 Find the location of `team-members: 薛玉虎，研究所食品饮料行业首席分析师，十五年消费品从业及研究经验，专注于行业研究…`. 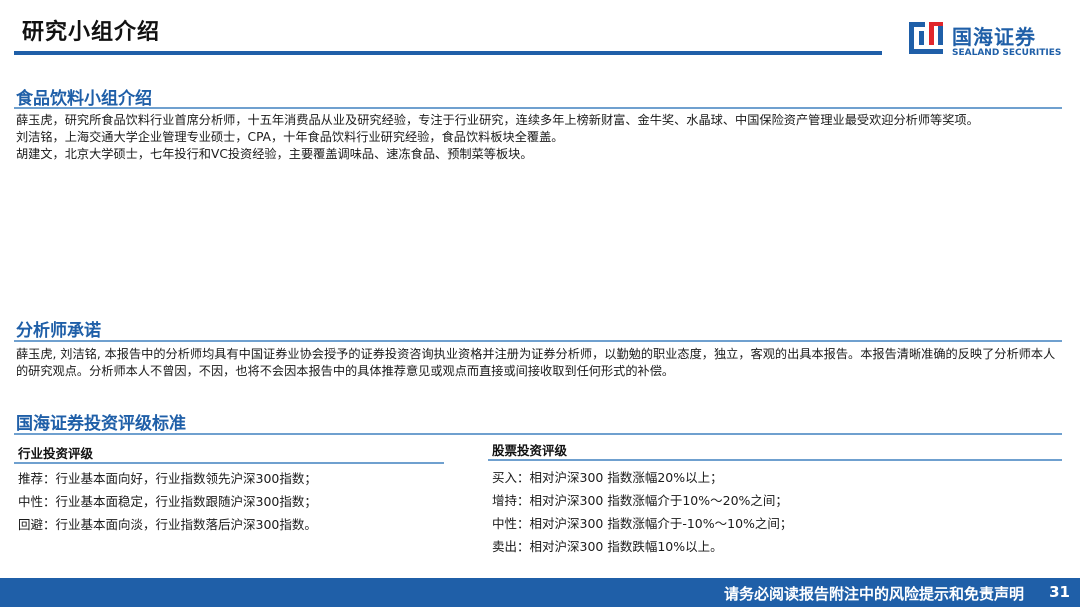

team-members: 薛玉虎，研究所食品饮料行业首席分析师，十五年消费品从业及研究经验，专注于行业研究… is located at coordinates (540, 137).